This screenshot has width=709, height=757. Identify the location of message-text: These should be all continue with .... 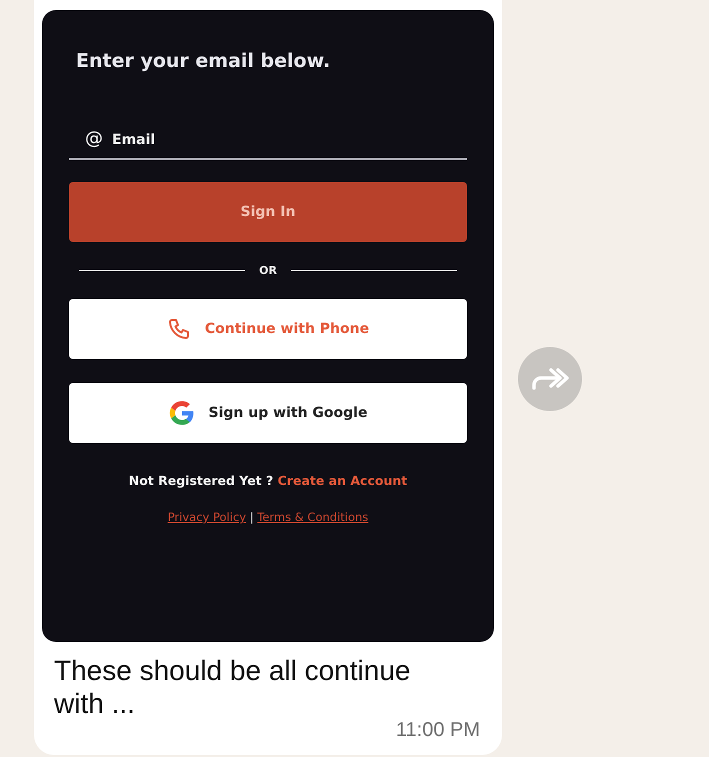
(233, 687).